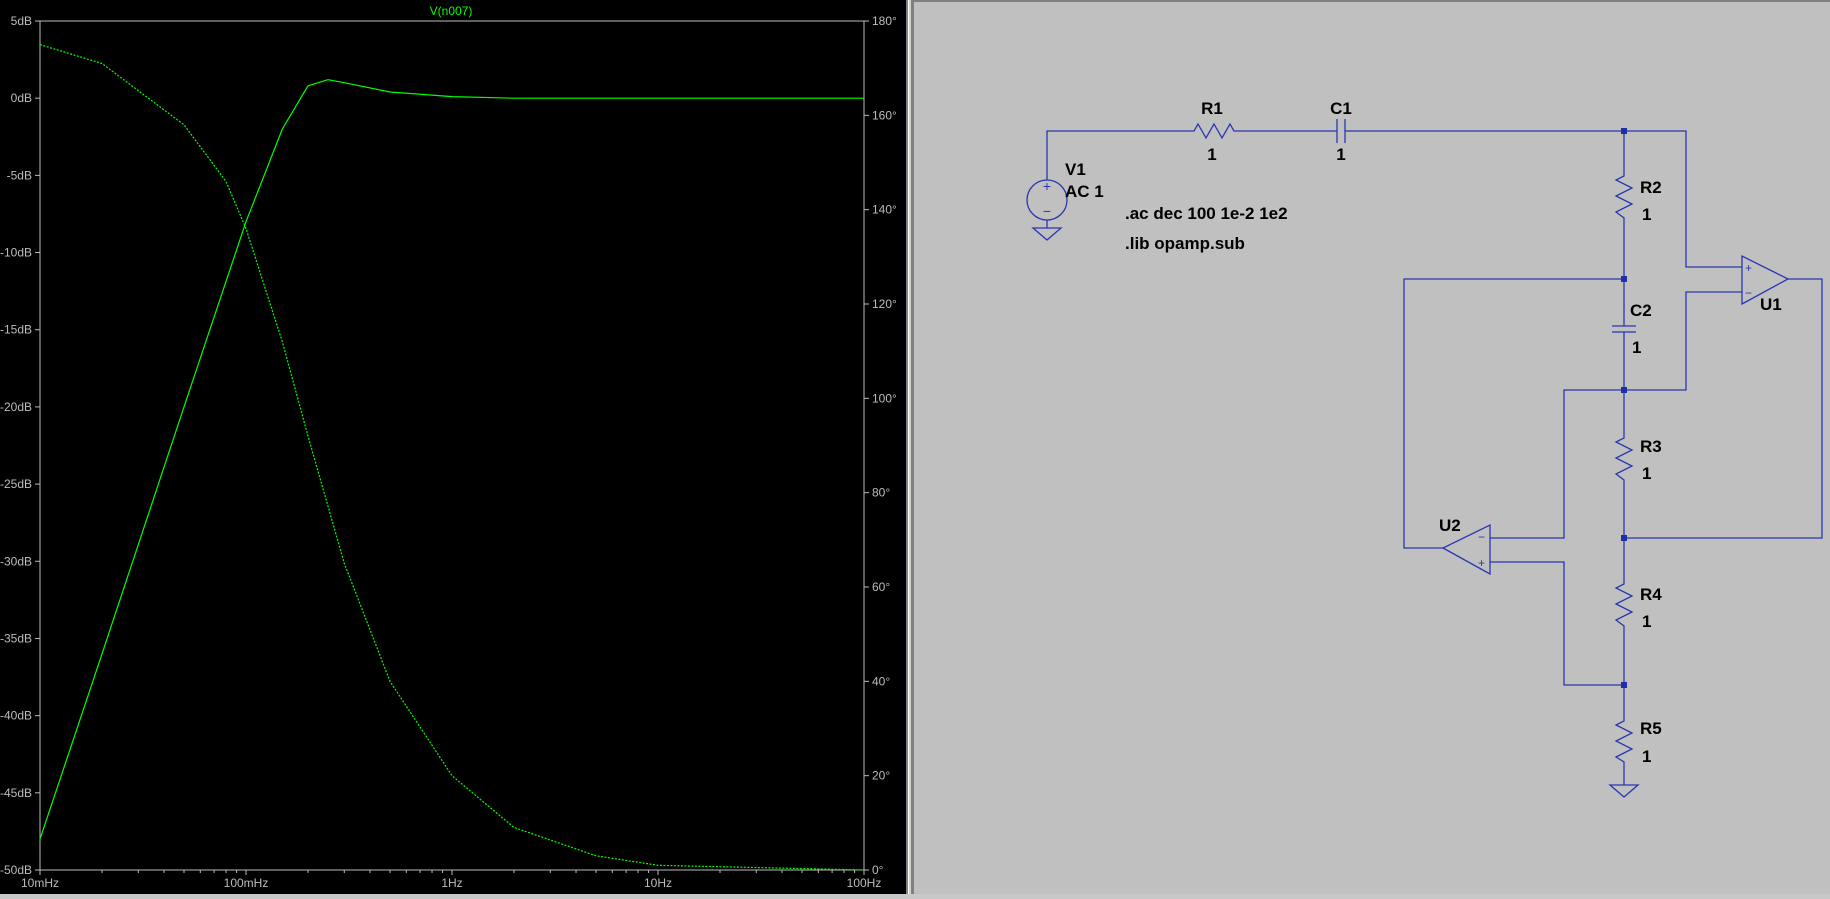 The width and height of the screenshot is (1830, 899). What do you see at coordinates (16, 330) in the screenshot?
I see `left-axis-tick-label: -15dB` at bounding box center [16, 330].